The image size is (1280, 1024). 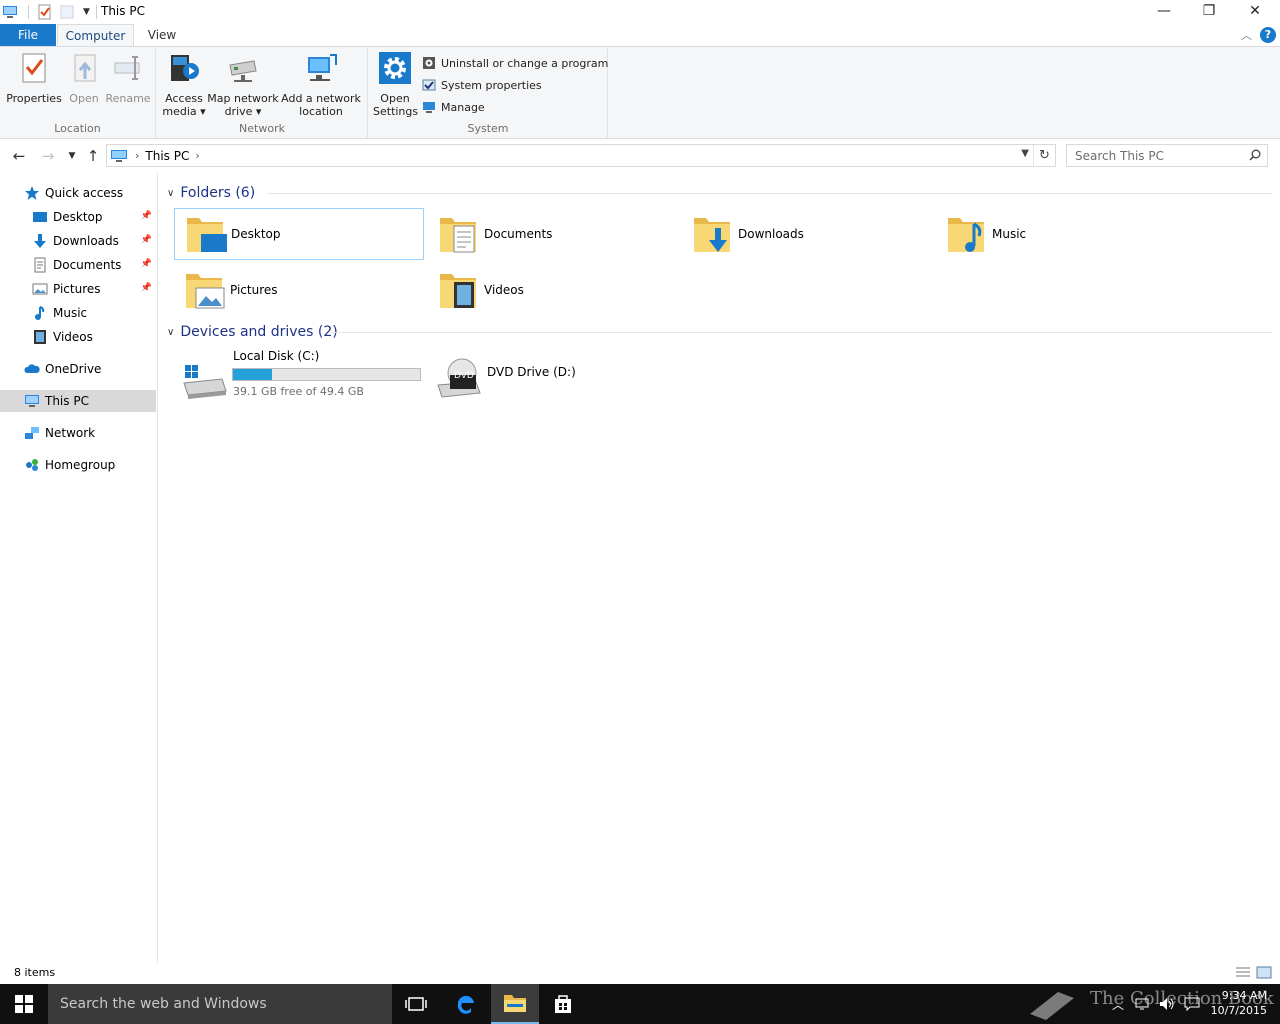 I want to click on drive-tile-d: DVD DVD Drive (D:), so click(x=555, y=377).